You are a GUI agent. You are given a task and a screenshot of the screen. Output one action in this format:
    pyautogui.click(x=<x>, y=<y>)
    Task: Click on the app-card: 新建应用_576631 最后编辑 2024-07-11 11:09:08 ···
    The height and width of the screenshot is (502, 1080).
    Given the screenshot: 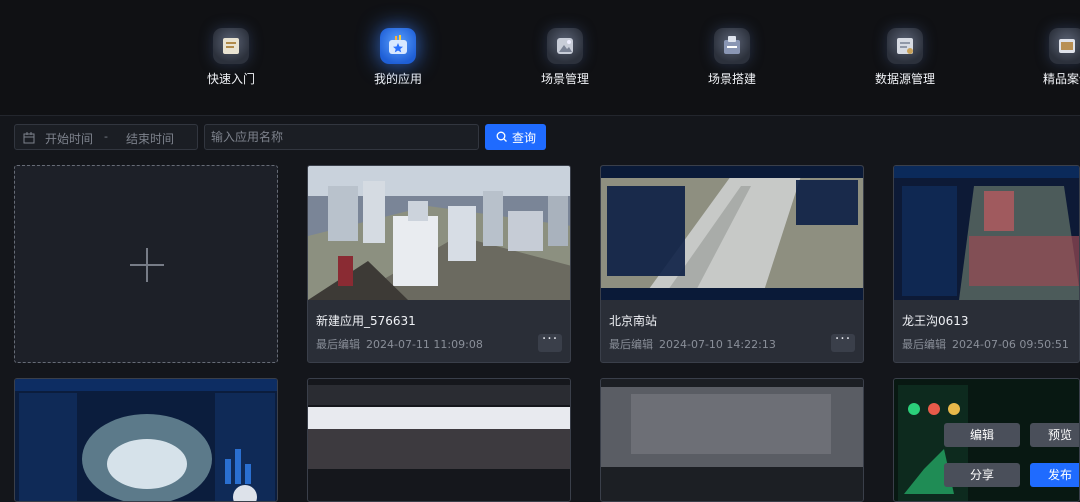 What is the action you would take?
    pyautogui.click(x=439, y=264)
    